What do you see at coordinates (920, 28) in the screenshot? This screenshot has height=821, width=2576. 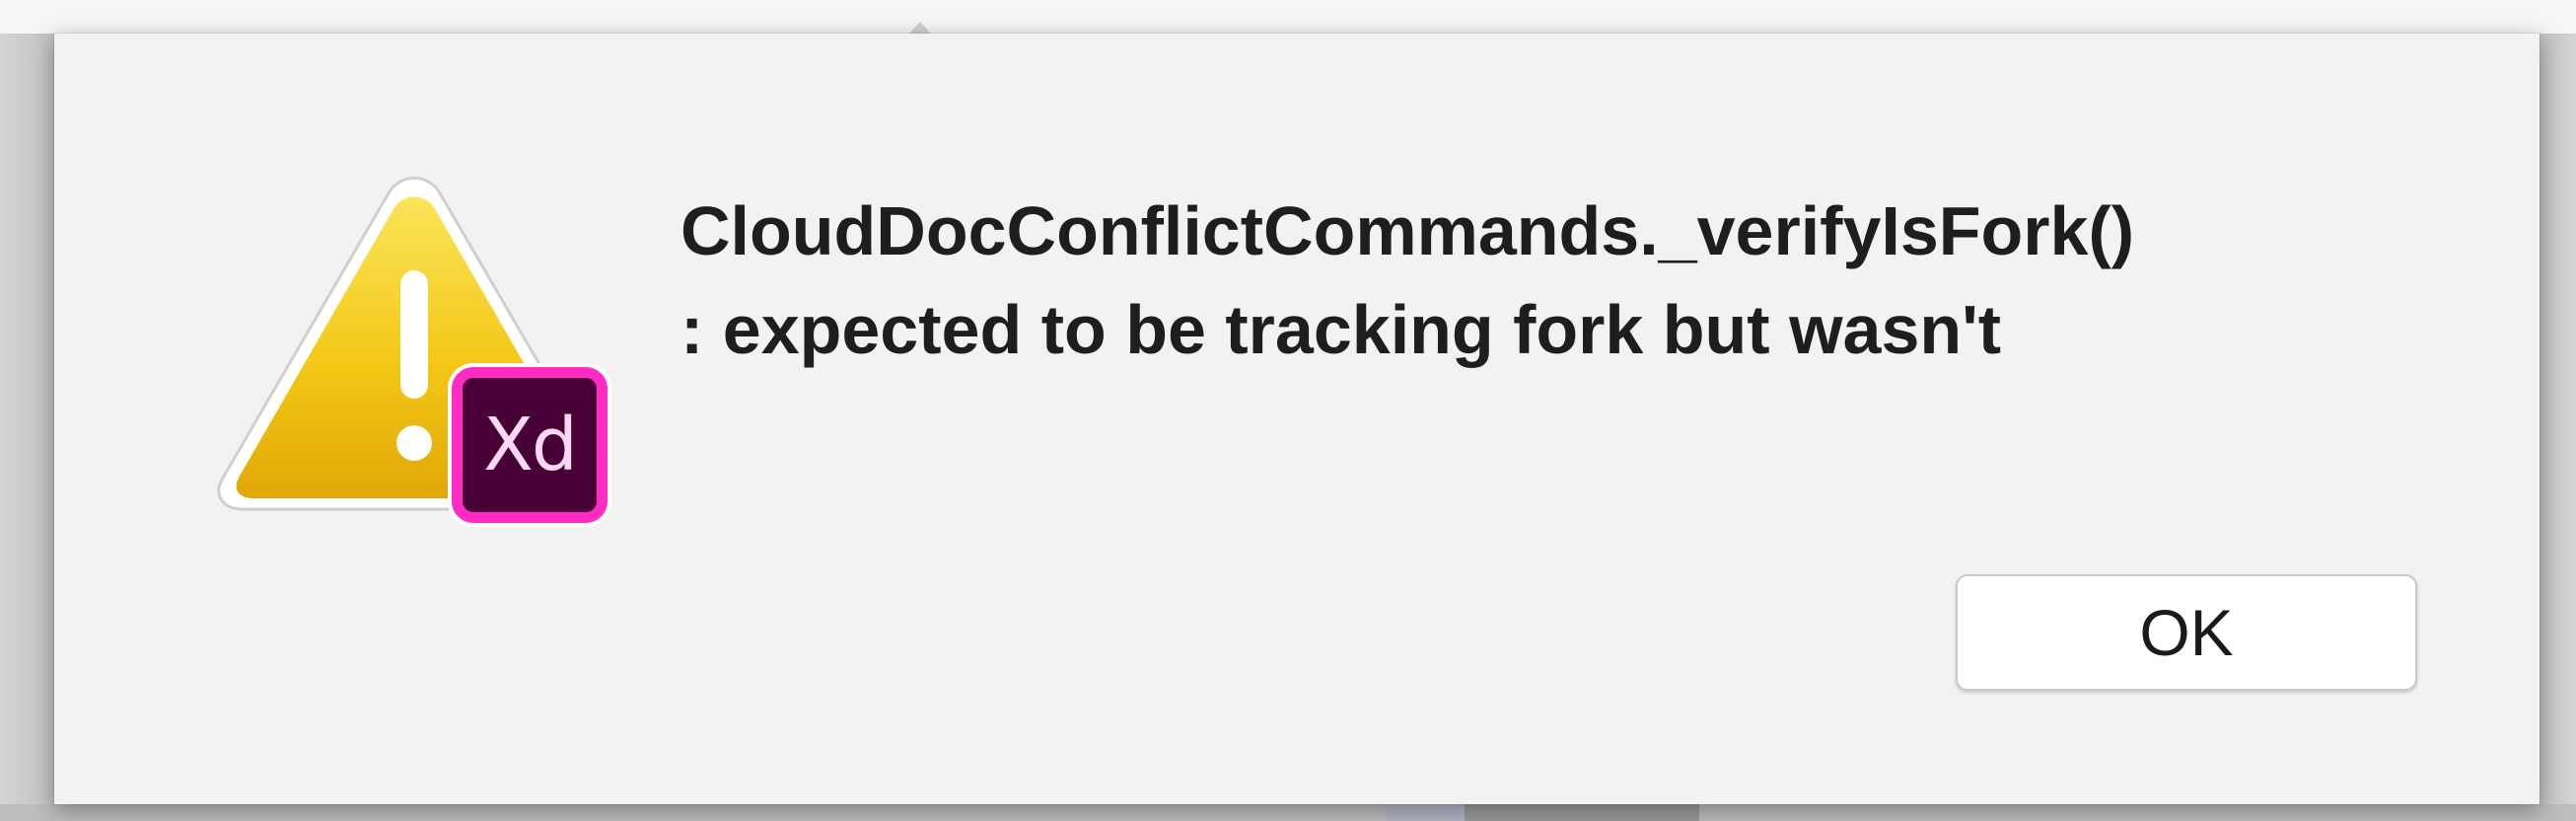 I see `sheet-notch` at bounding box center [920, 28].